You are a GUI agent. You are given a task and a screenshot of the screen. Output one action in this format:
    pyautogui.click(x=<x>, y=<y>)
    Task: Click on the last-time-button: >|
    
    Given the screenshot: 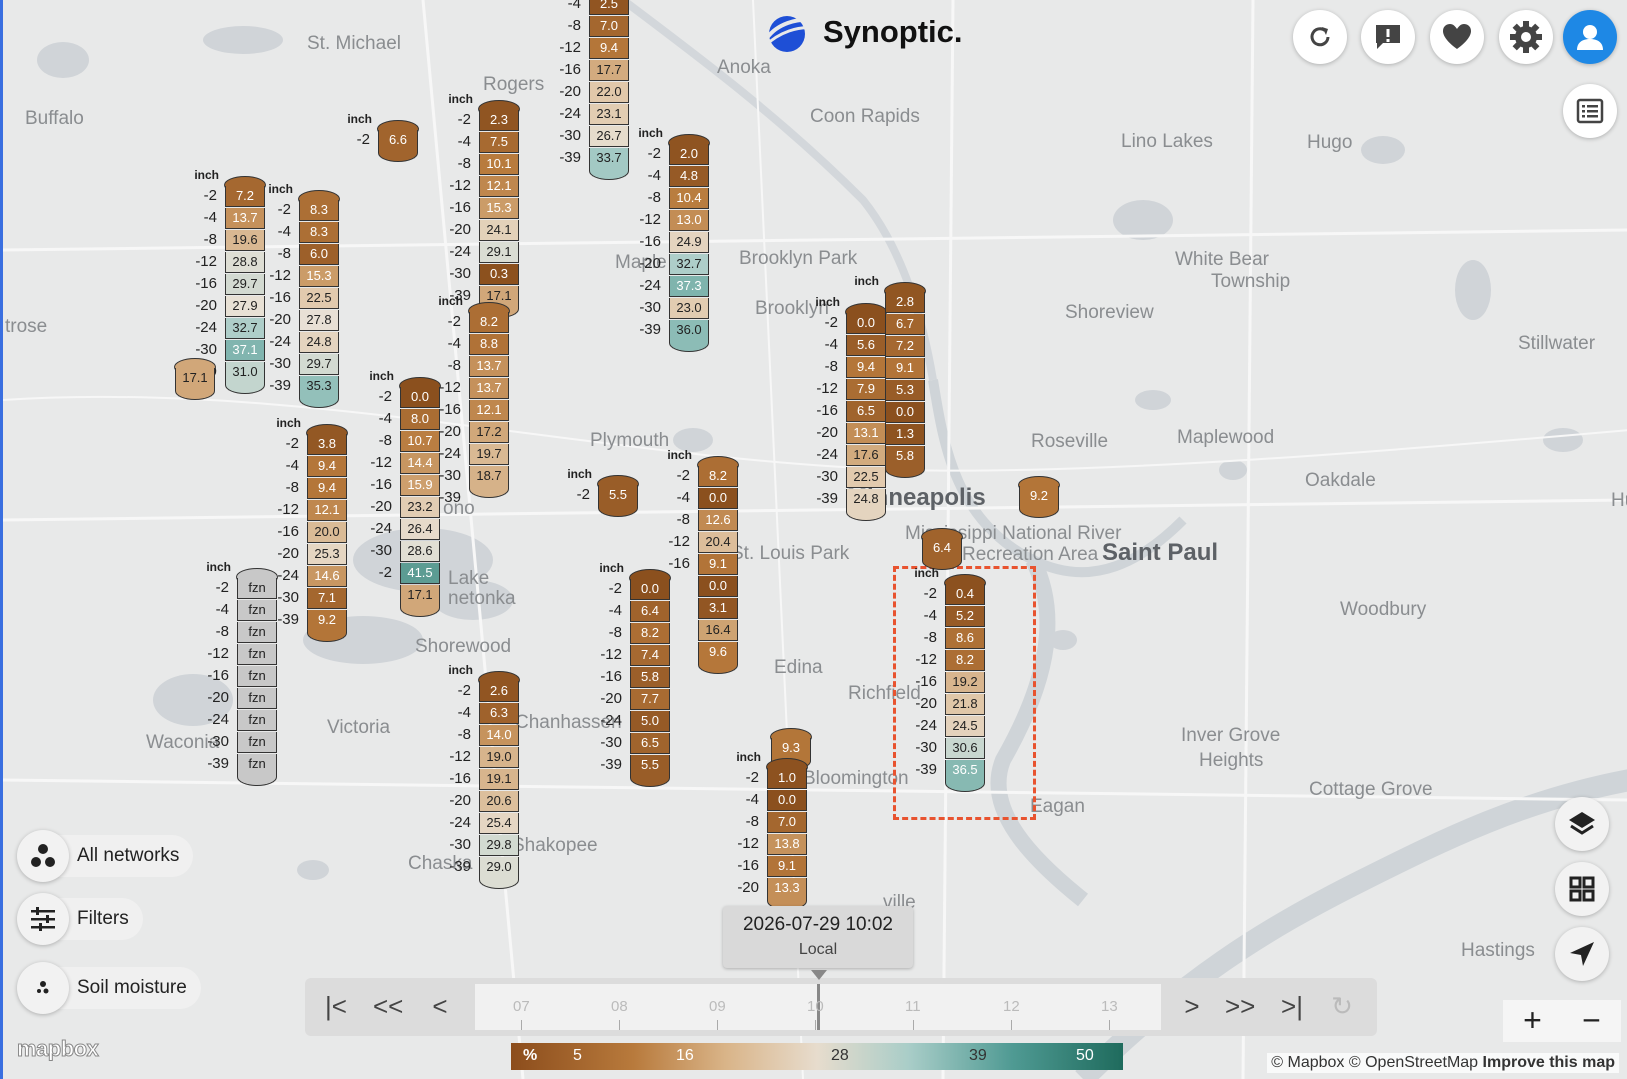 What is the action you would take?
    pyautogui.click(x=1292, y=1006)
    